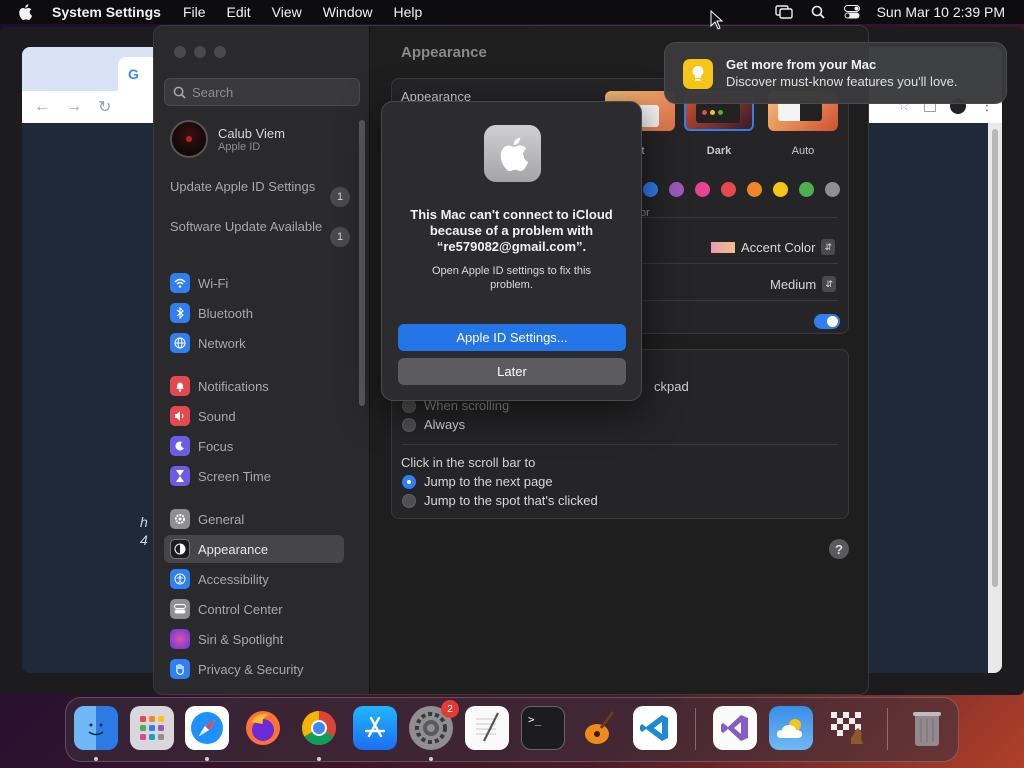  Describe the element at coordinates (487, 728) in the screenshot. I see `dock-textedit-icon` at that location.